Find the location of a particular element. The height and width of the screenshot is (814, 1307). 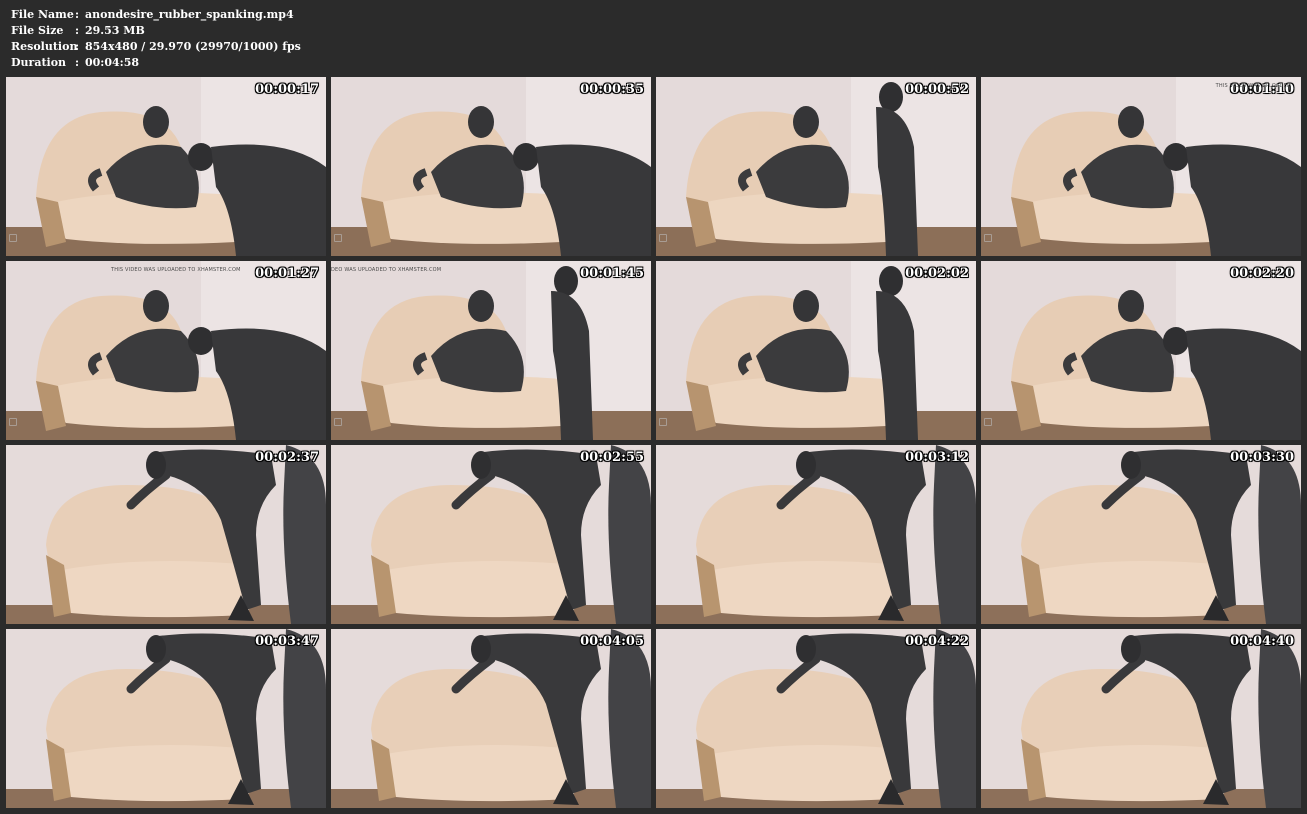

timestamp: 00:04:05 is located at coordinates (612, 641).